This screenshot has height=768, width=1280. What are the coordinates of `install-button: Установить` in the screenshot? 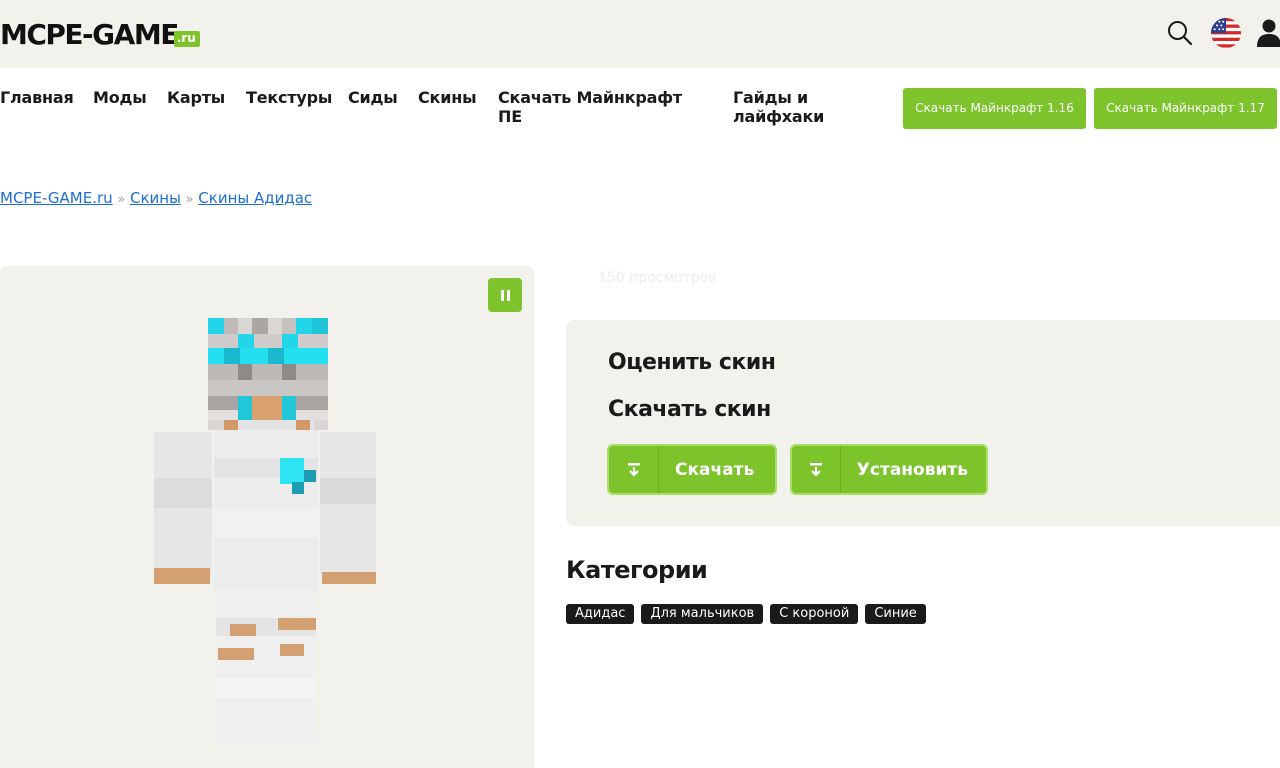 It's located at (889, 469).